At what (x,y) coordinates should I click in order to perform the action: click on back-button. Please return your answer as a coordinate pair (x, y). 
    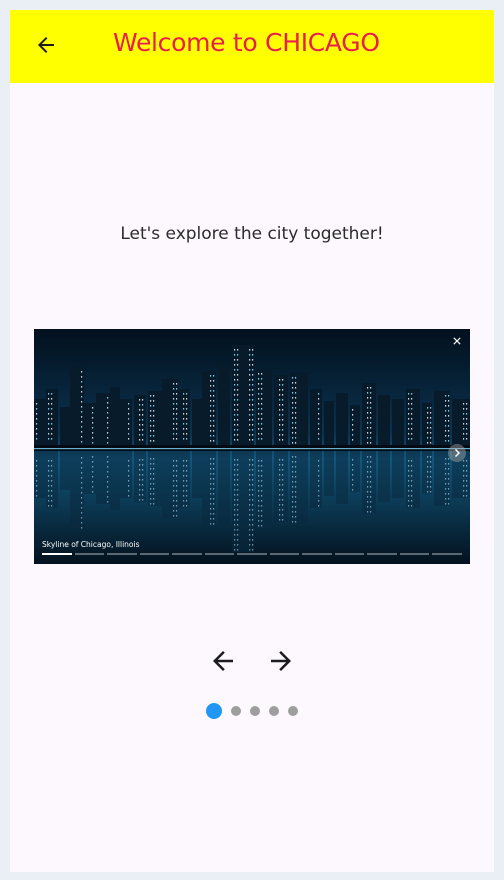
    Looking at the image, I should click on (46, 45).